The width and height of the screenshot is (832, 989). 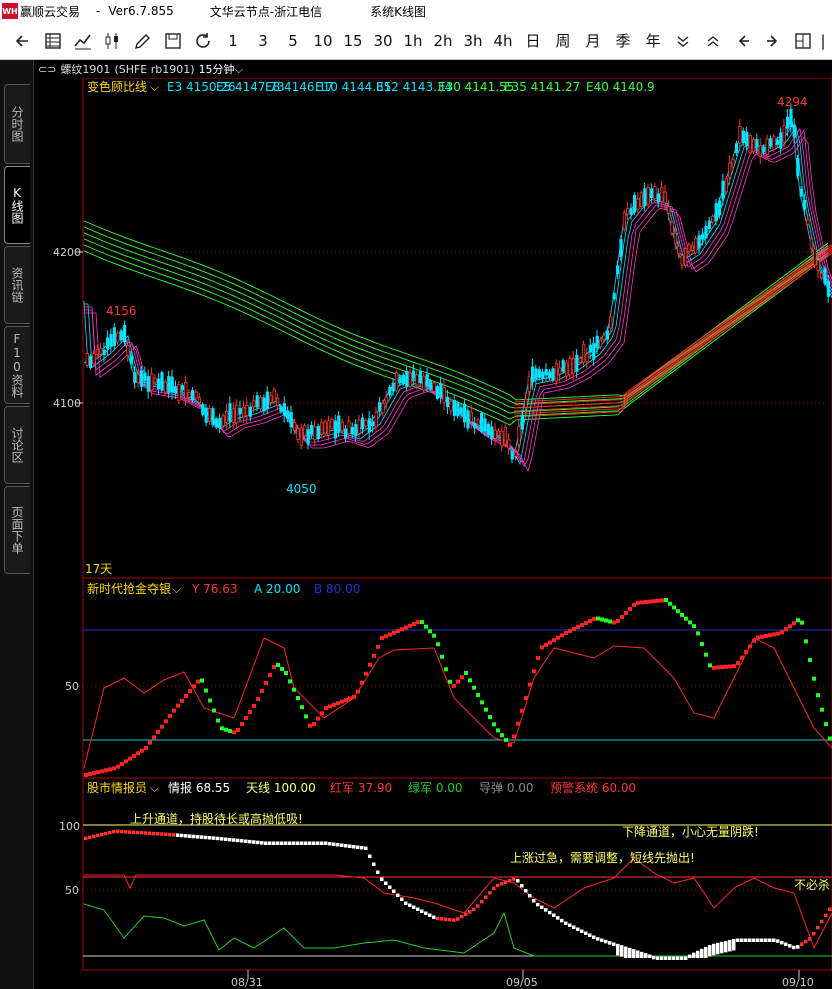 I want to click on period-button: 年, so click(x=653, y=41).